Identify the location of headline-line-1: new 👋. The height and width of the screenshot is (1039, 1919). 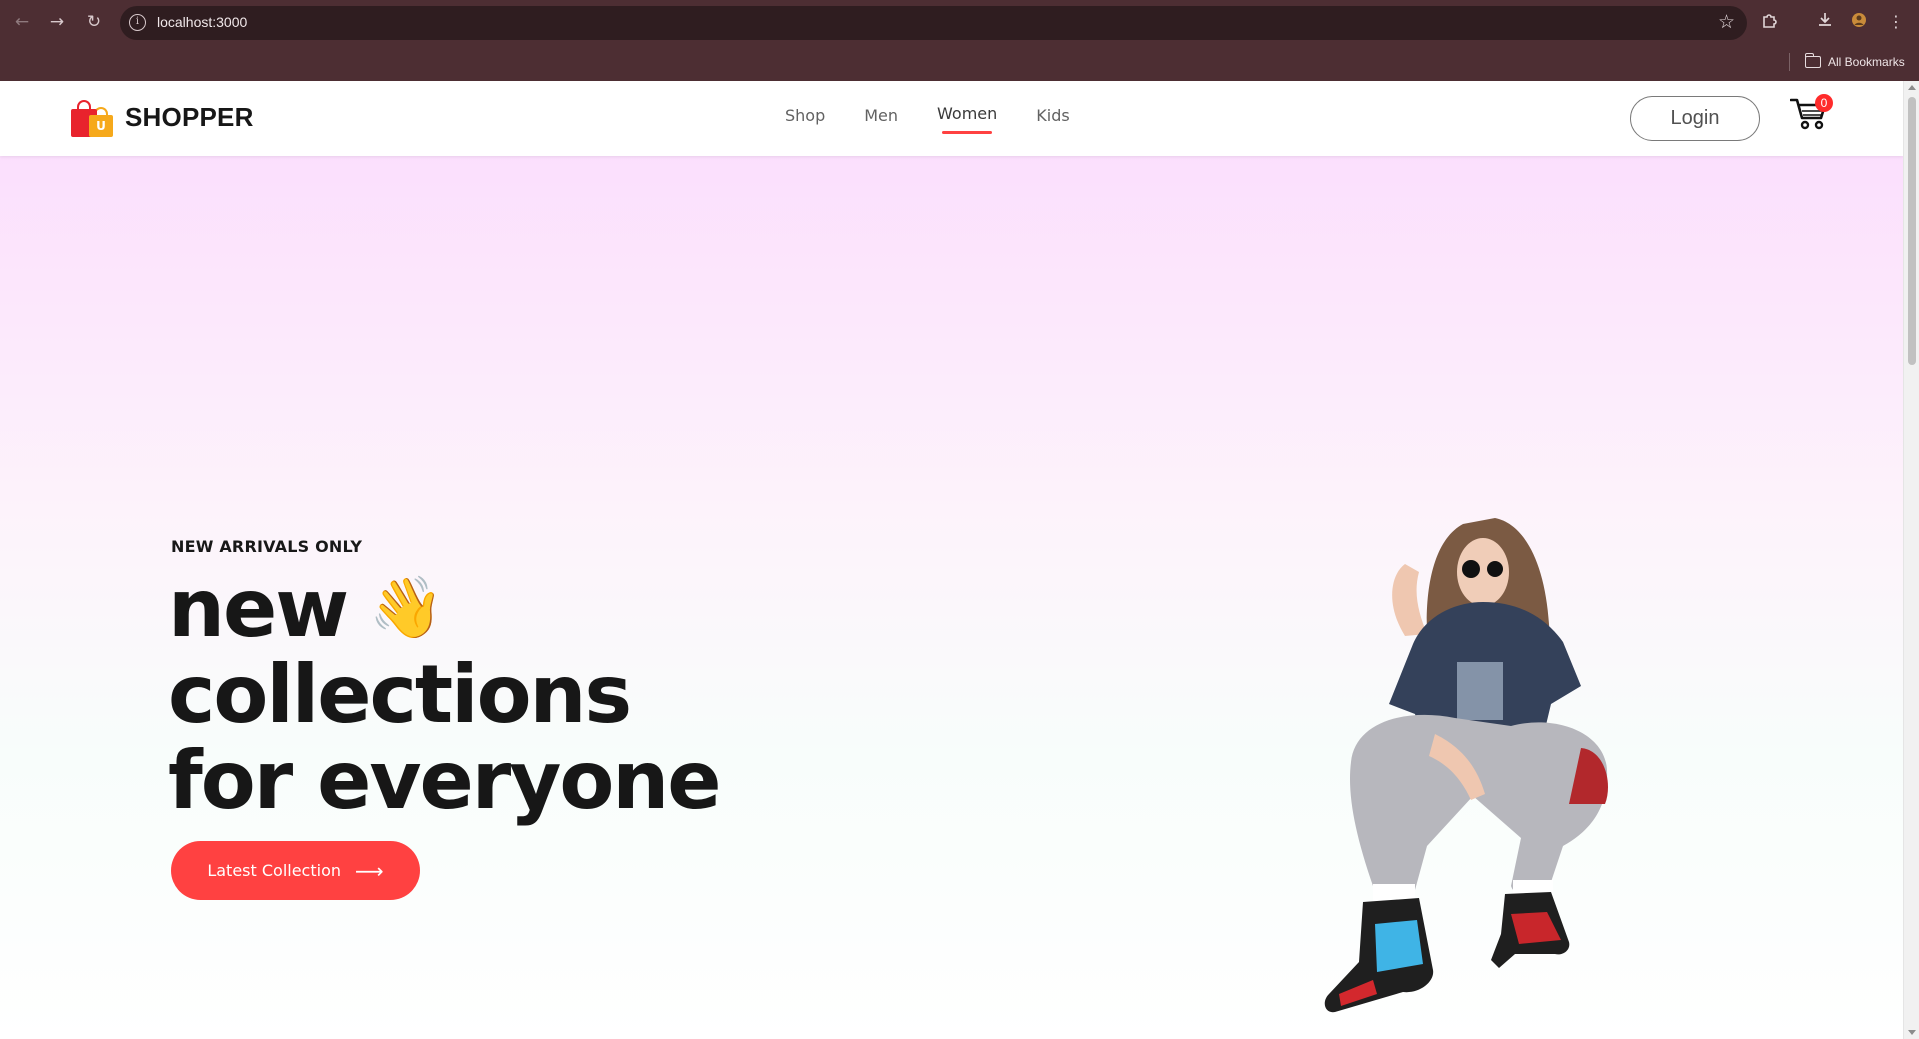
(444, 608).